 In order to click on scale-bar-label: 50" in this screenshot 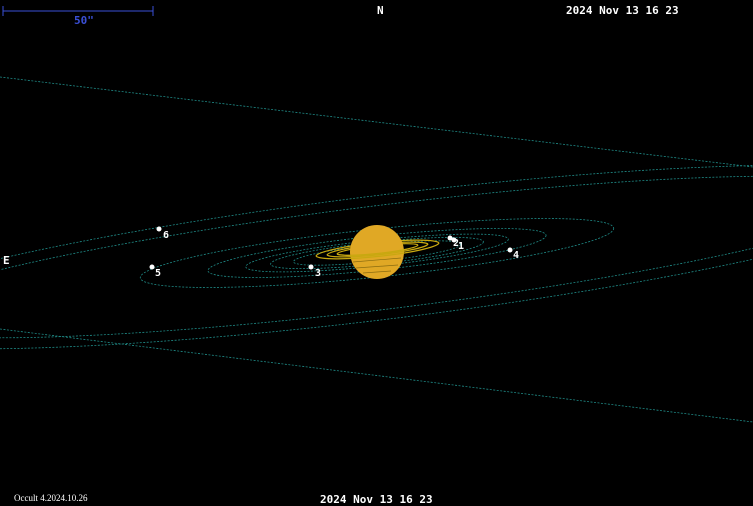, I will do `click(84, 20)`.